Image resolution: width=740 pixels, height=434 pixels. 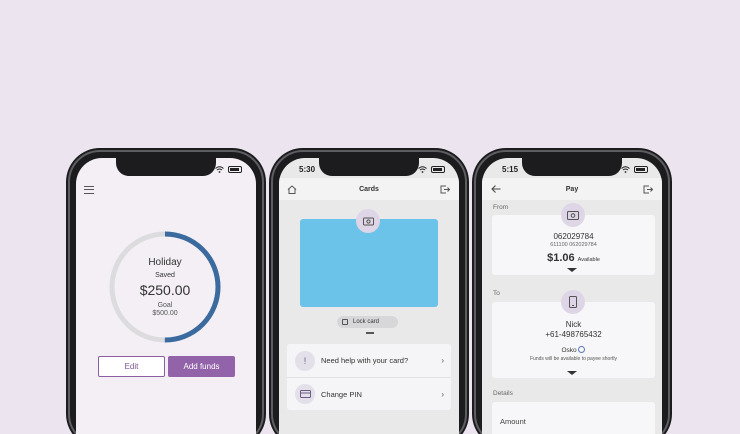 What do you see at coordinates (307, 169) in the screenshot?
I see `status-time: 5:30` at bounding box center [307, 169].